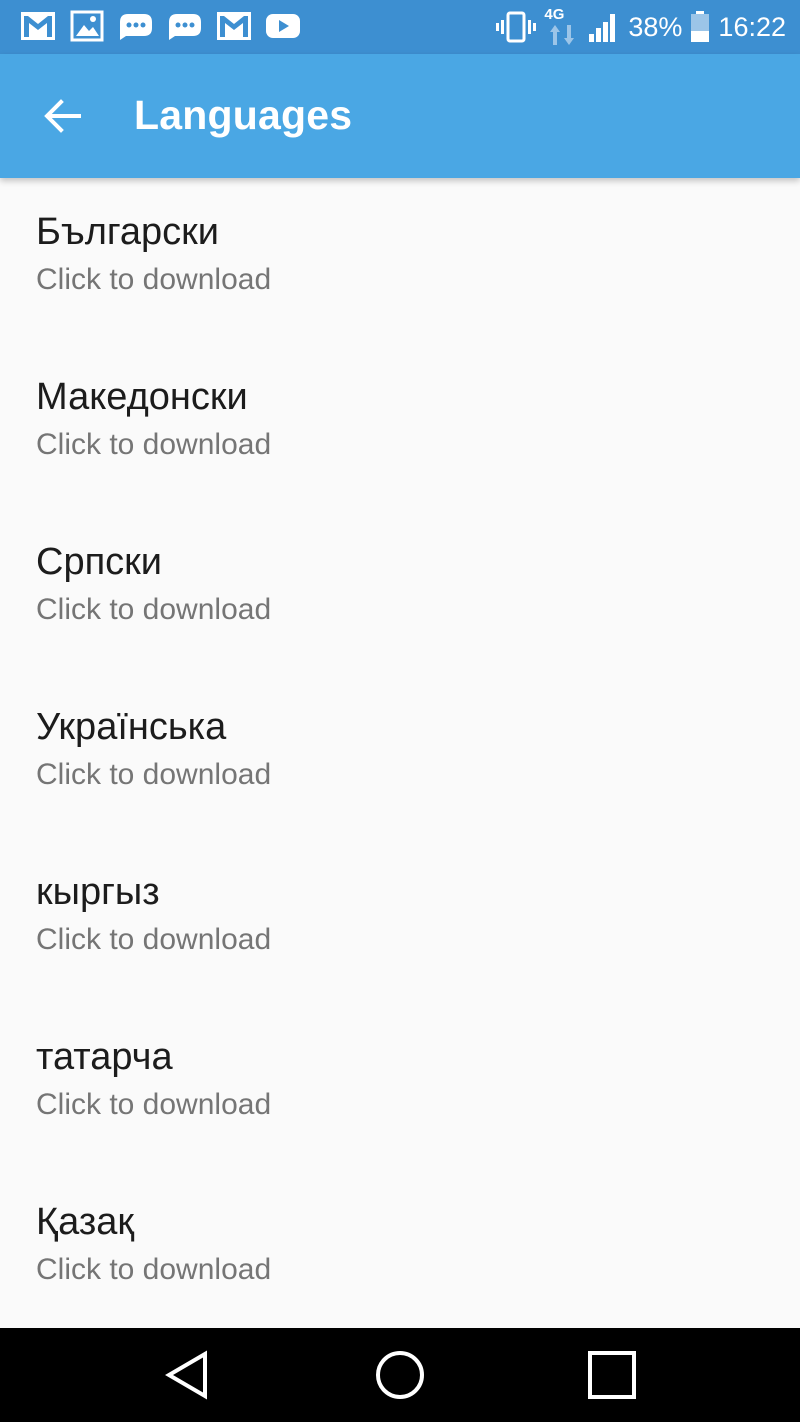  I want to click on language-name: Български, so click(128, 232).